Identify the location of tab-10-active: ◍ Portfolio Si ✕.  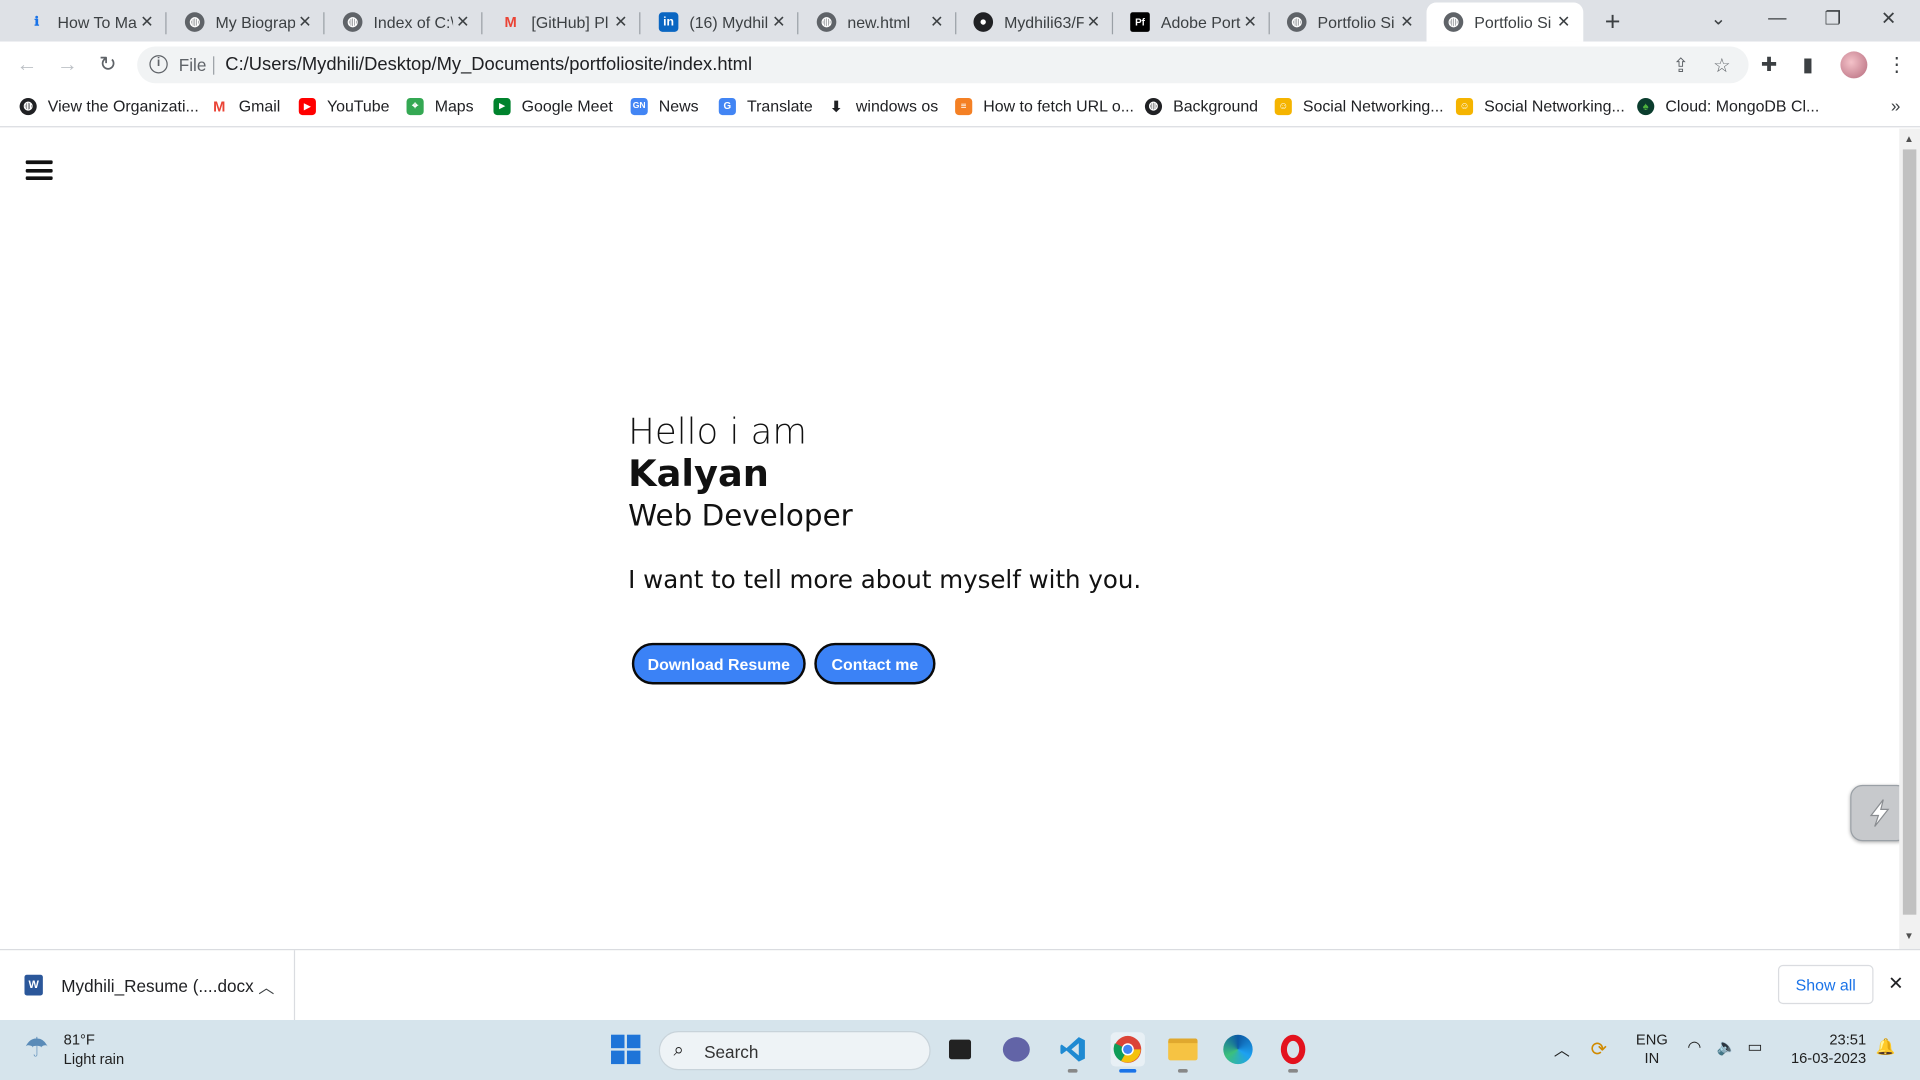
(1505, 22).